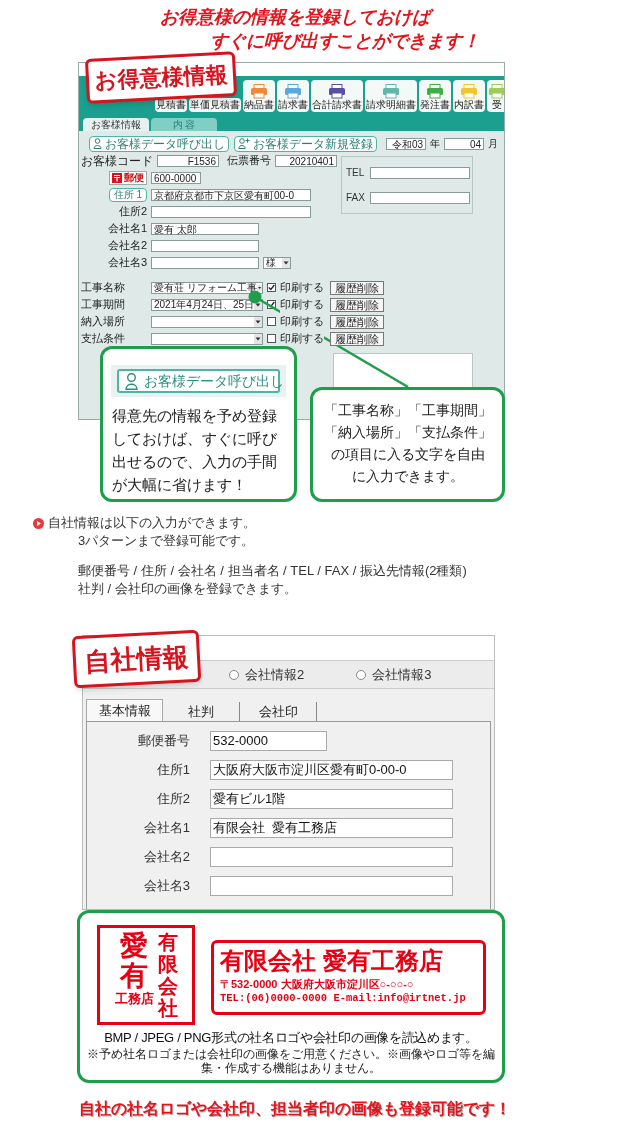  What do you see at coordinates (337, 96) in the screenshot?
I see `toolbar-button: 合計請求書` at bounding box center [337, 96].